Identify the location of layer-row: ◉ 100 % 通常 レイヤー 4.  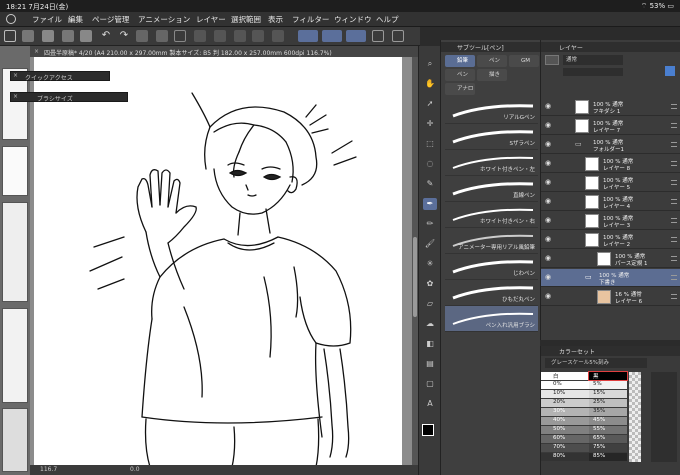
(610, 202).